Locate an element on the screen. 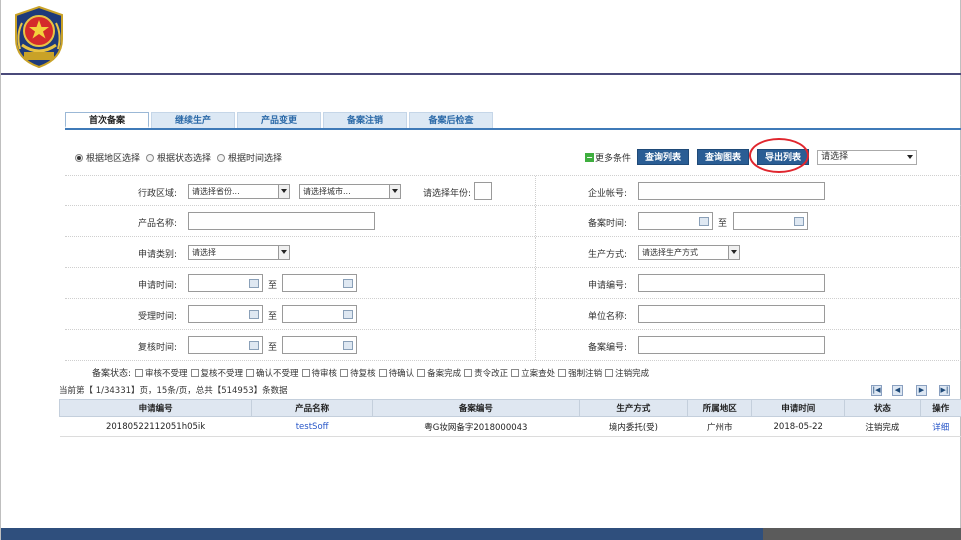 This screenshot has height=540, width=961. tab-record-cancel: 备案注销 is located at coordinates (365, 120).